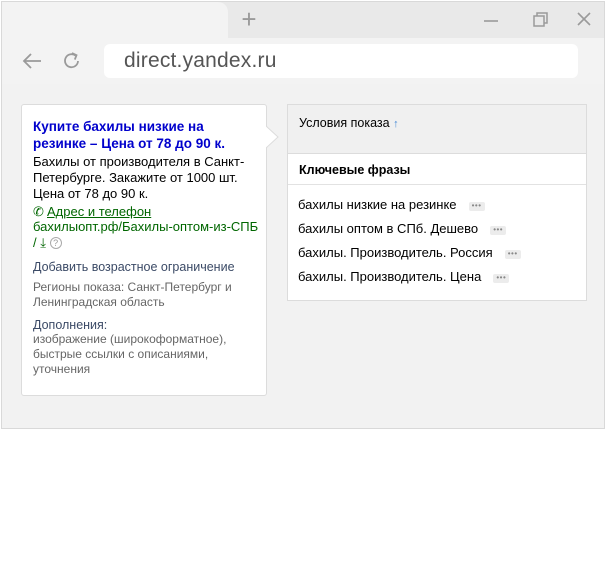  What do you see at coordinates (396, 124) in the screenshot?
I see `sort-arrow-icon: ↑` at bounding box center [396, 124].